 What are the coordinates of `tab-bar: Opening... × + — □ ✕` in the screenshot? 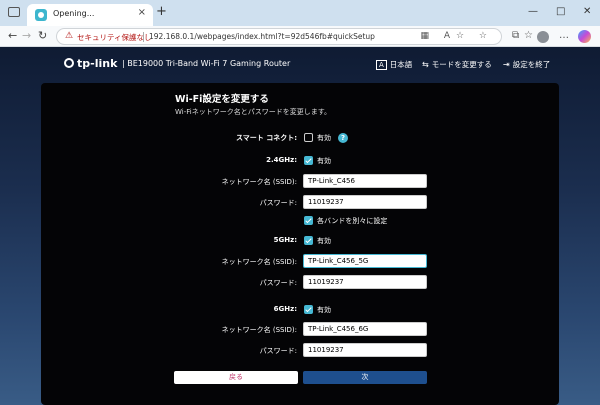 It's located at (300, 13).